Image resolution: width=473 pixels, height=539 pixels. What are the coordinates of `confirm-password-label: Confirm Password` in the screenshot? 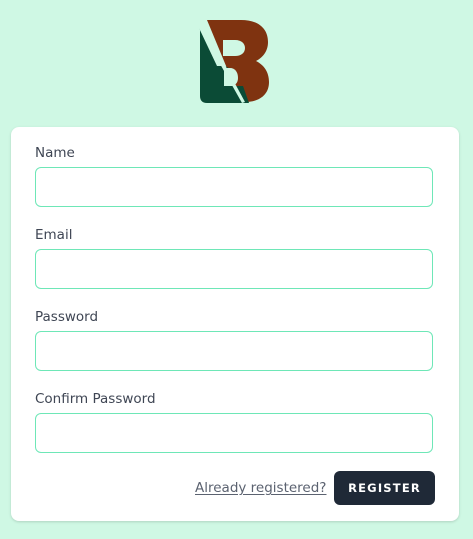 It's located at (95, 399).